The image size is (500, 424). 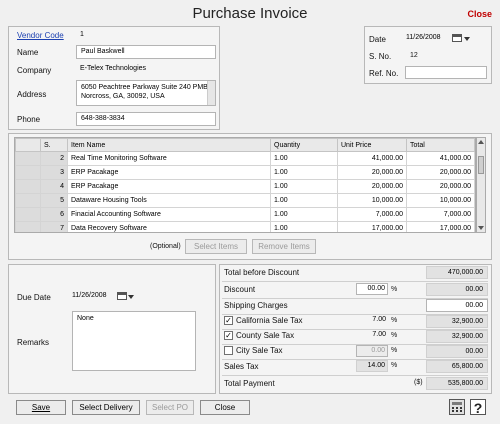 What do you see at coordinates (440, 158) in the screenshot?
I see `row-total: 41,000.00` at bounding box center [440, 158].